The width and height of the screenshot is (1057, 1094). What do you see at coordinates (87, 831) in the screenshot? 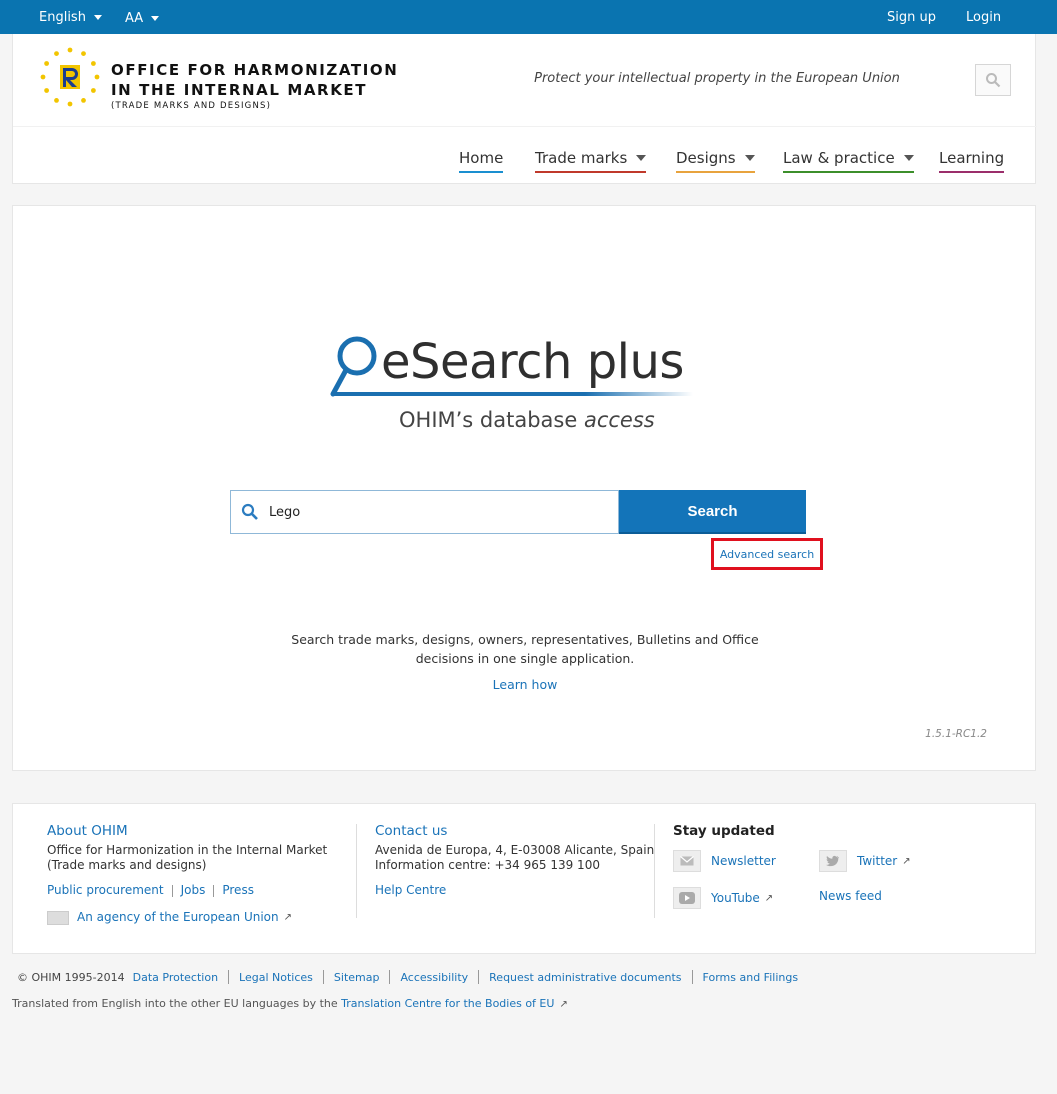
I see `about-ohim-link: About OHIM` at bounding box center [87, 831].